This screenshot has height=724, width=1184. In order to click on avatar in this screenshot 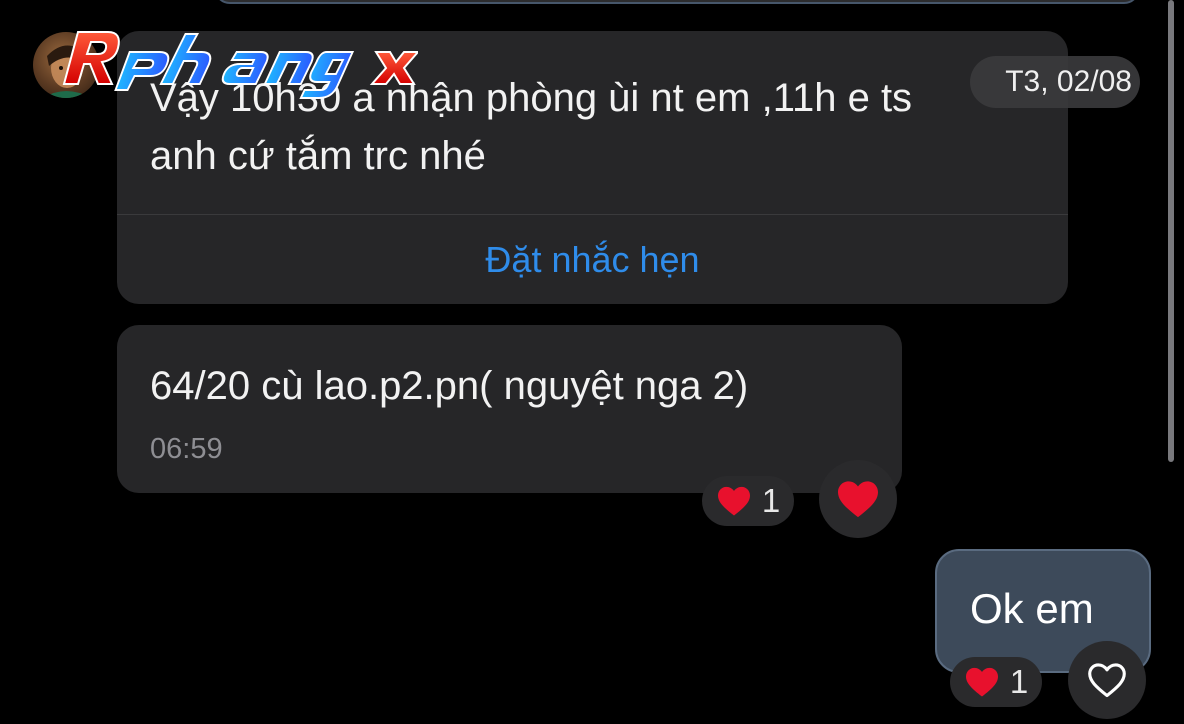, I will do `click(66, 65)`.